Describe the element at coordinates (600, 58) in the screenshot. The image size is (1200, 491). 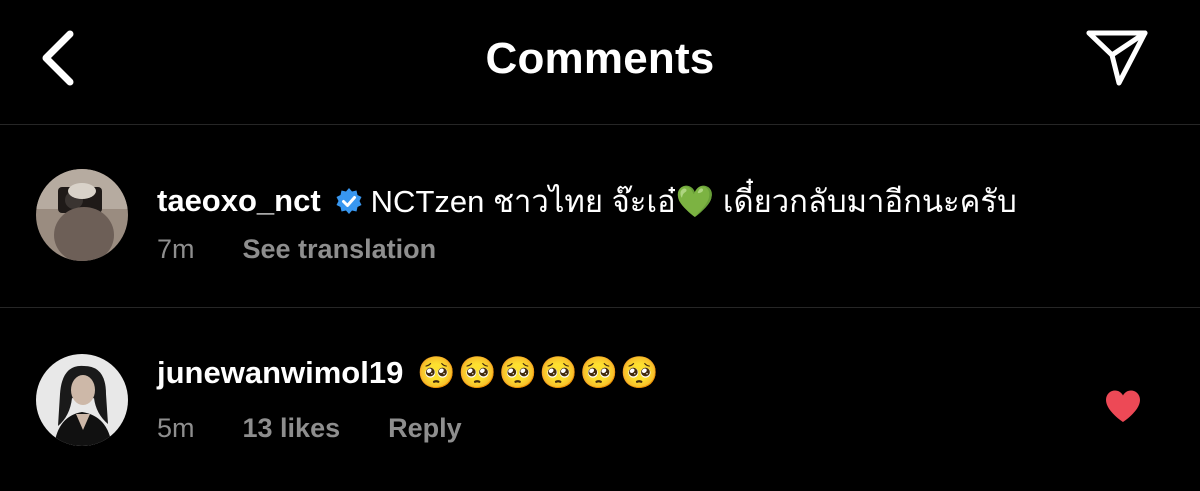
I see `page-title: Comments` at that location.